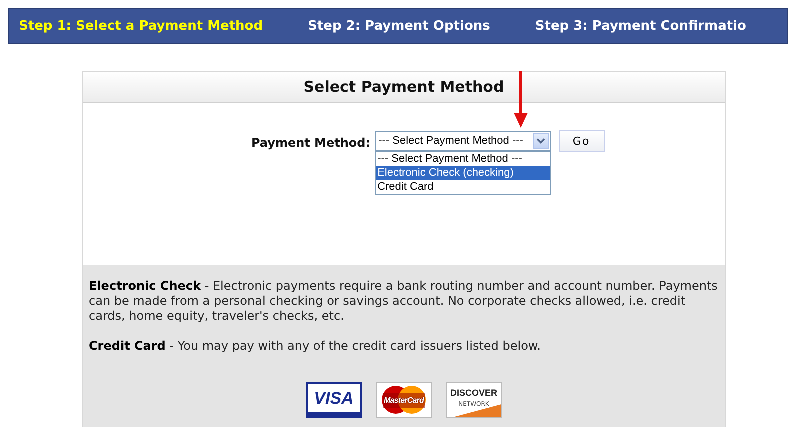 The width and height of the screenshot is (788, 427). I want to click on logo-text: MasterCard, so click(404, 400).